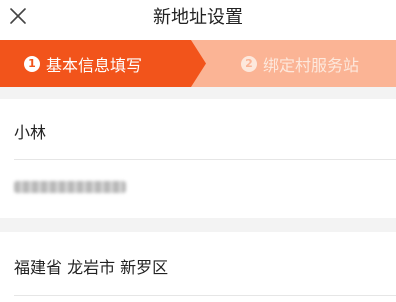 The height and width of the screenshot is (302, 396). I want to click on name-value: 小林, so click(30, 132).